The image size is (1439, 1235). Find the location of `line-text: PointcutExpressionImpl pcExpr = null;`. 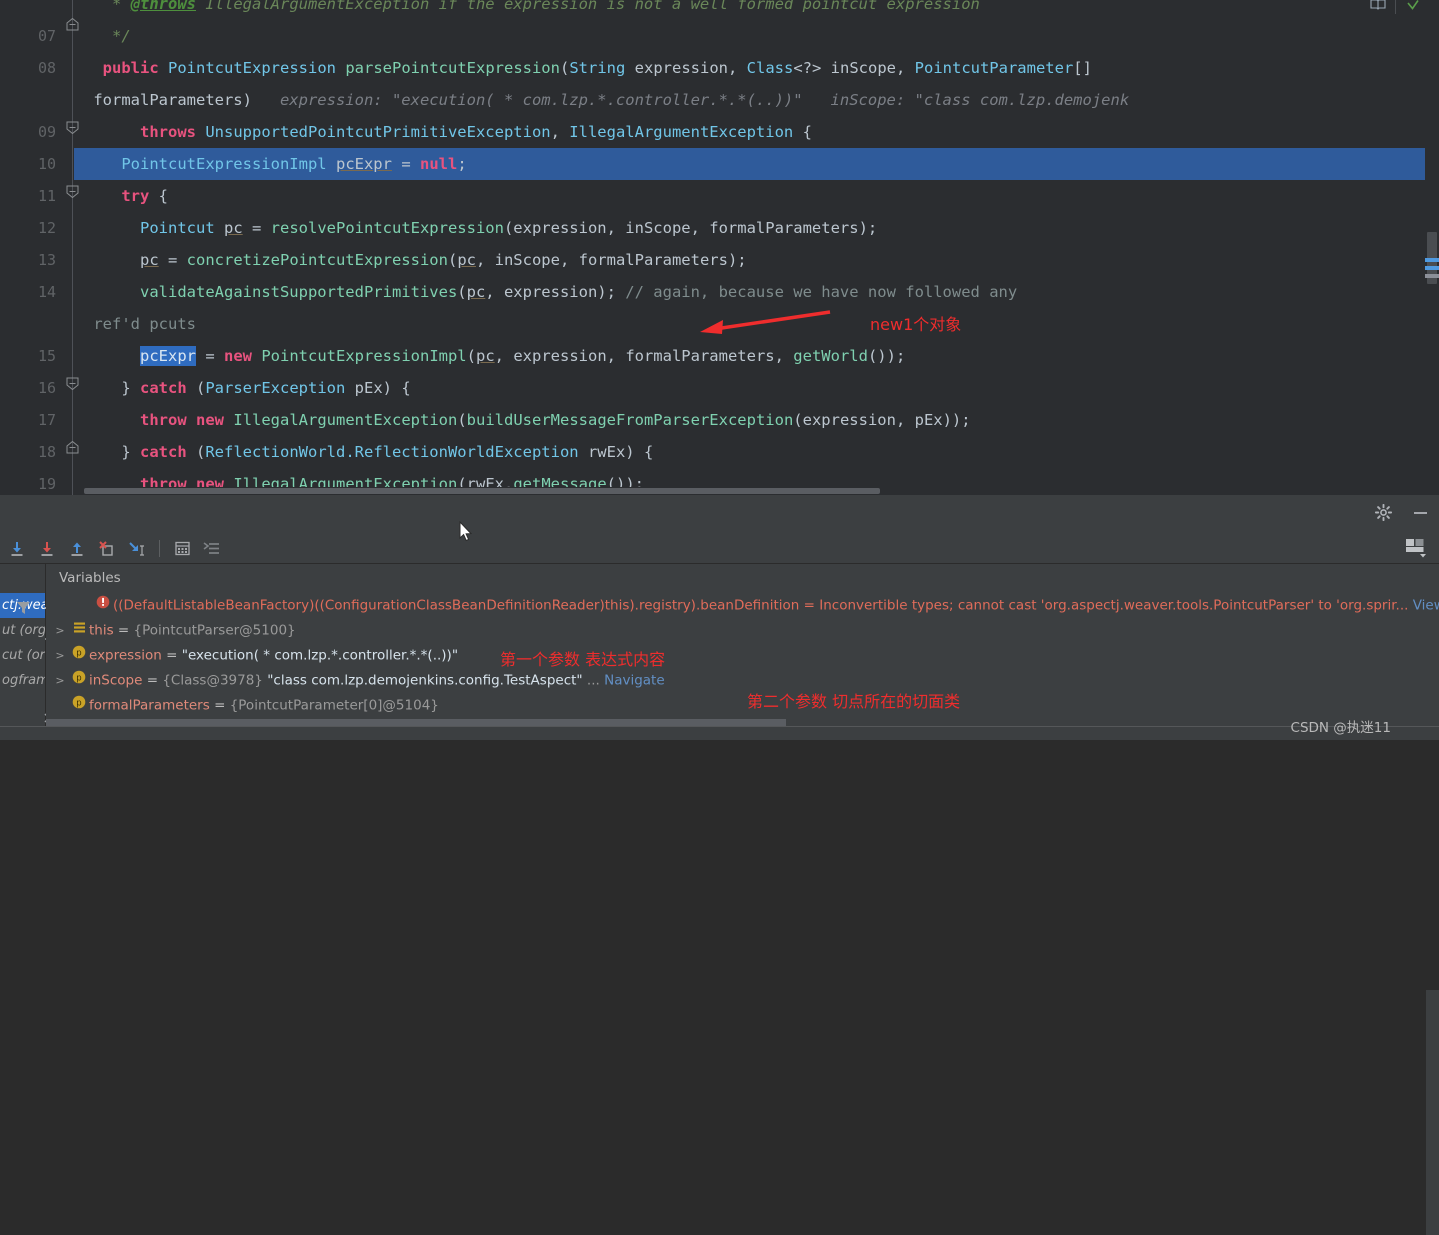

line-text: PointcutExpressionImpl pcExpr = null; is located at coordinates (294, 164).